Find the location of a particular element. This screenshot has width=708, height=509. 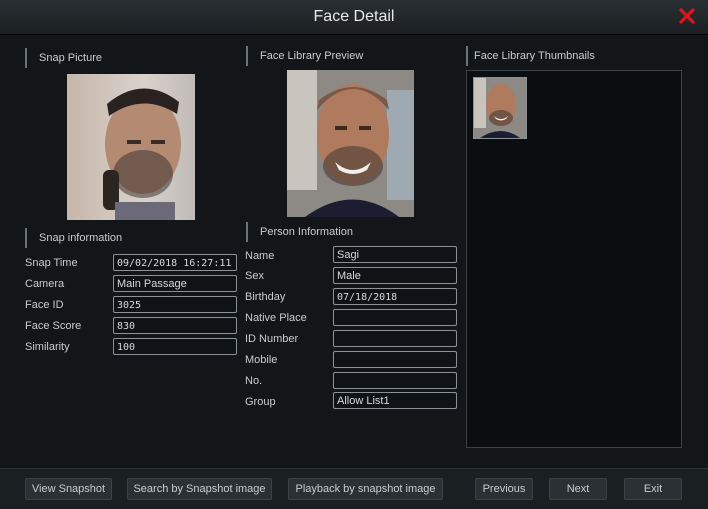

mobile-label: Mobile is located at coordinates (261, 360).